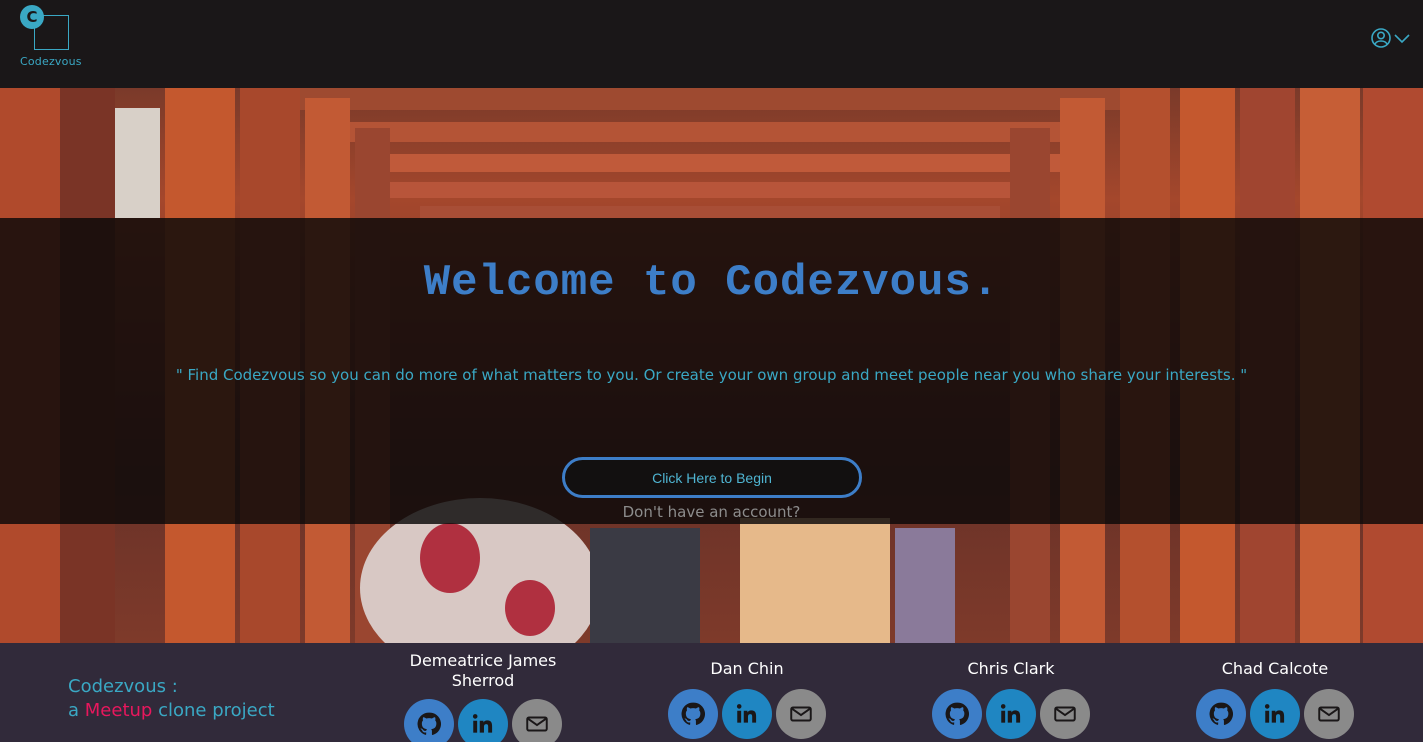 The width and height of the screenshot is (1423, 742). I want to click on user-circle-icon, so click(1381, 38).